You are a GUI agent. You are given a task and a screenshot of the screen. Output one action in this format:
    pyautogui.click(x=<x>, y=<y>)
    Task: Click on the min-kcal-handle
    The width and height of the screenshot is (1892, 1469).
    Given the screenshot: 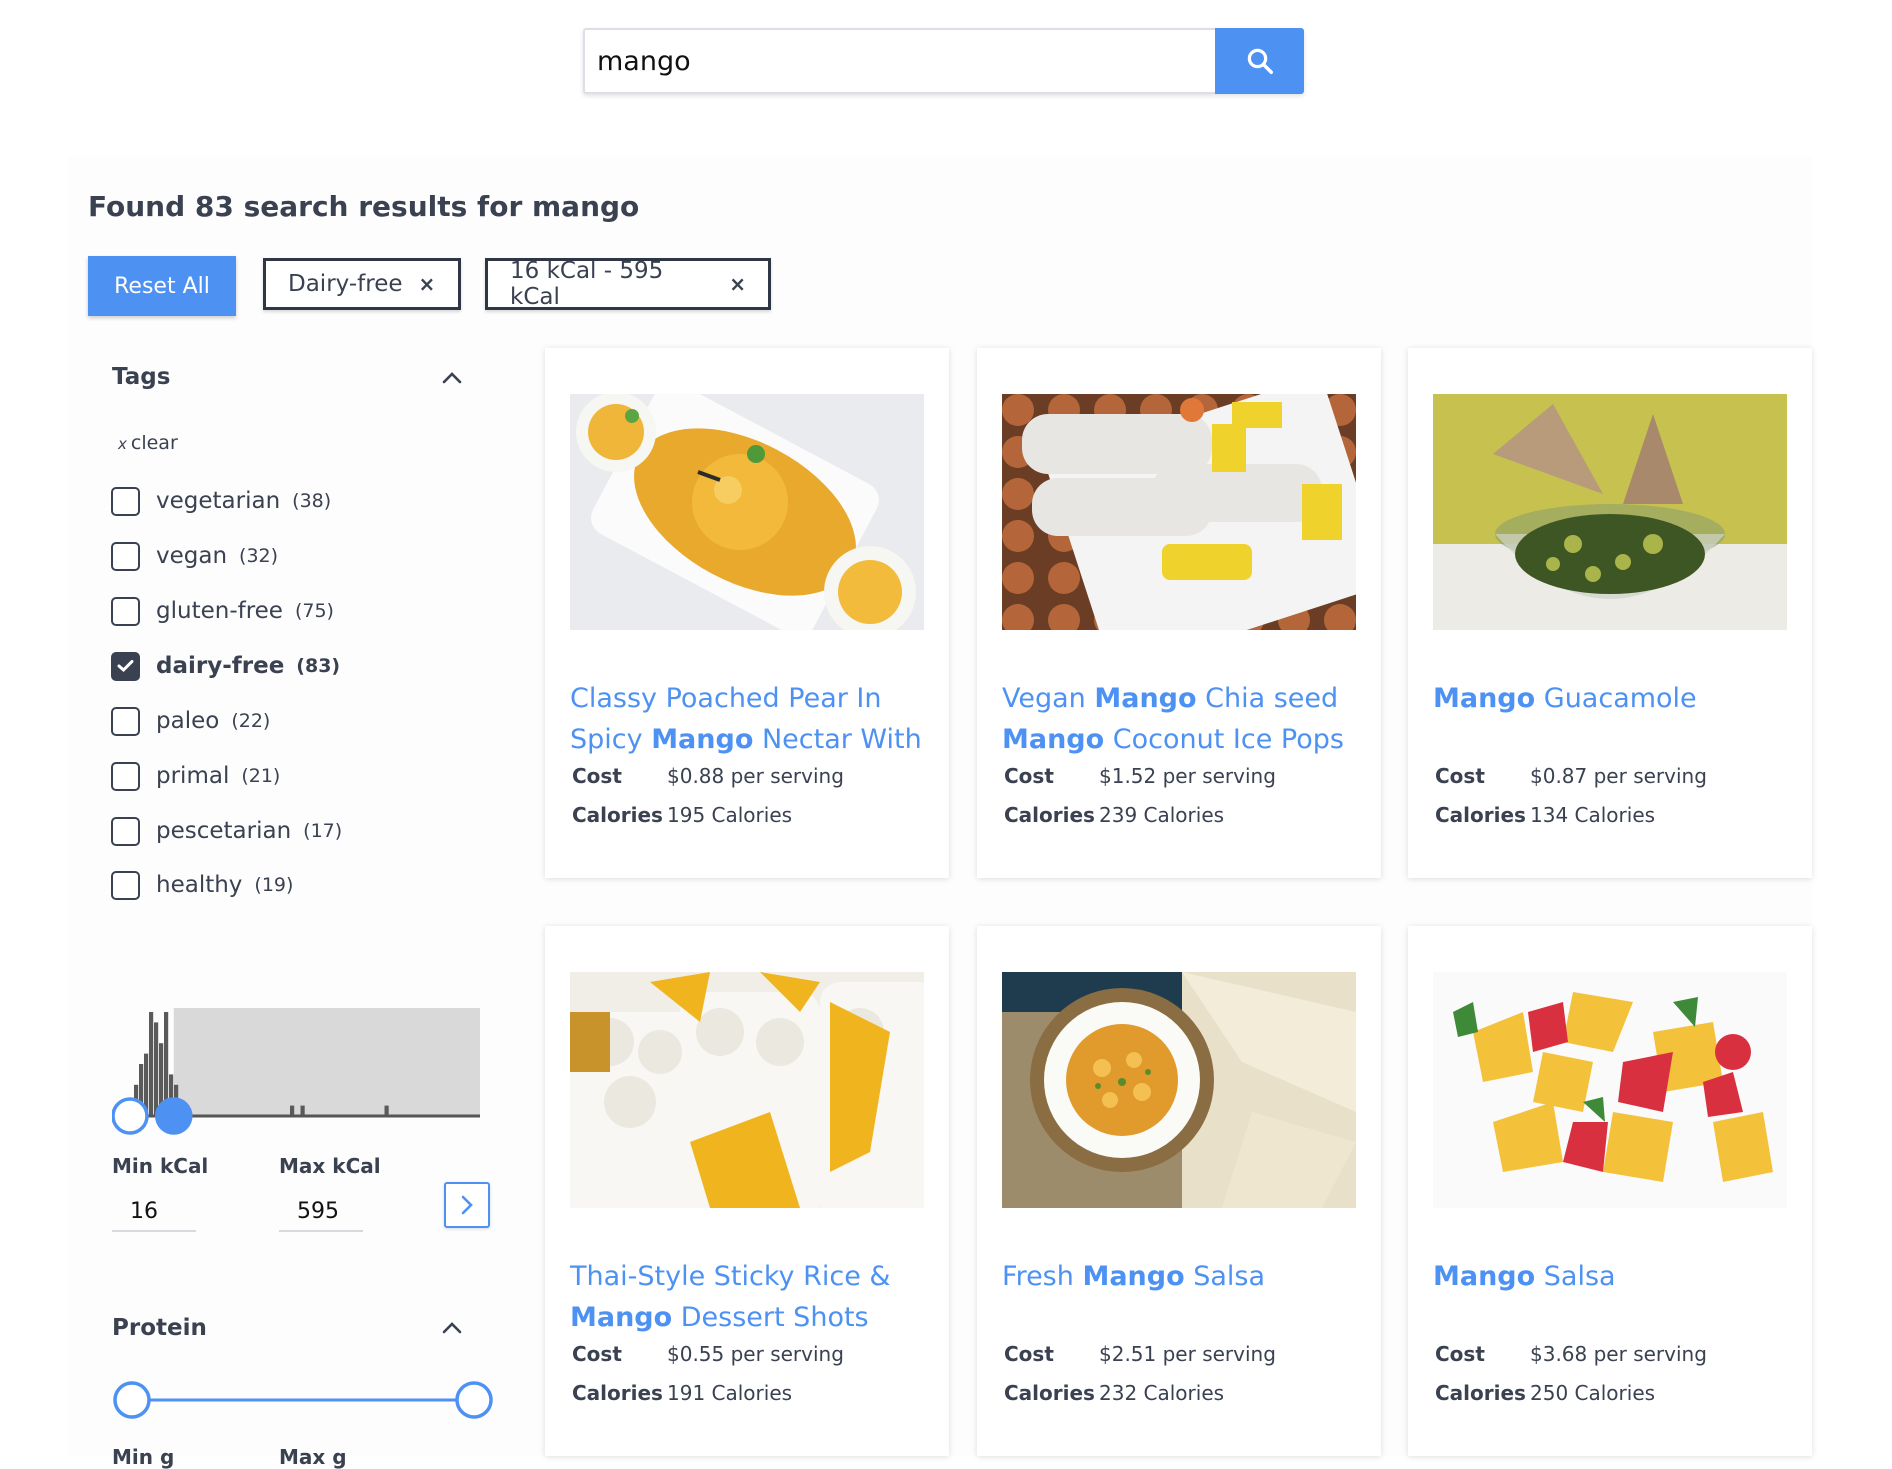 What is the action you would take?
    pyautogui.click(x=130, y=1116)
    